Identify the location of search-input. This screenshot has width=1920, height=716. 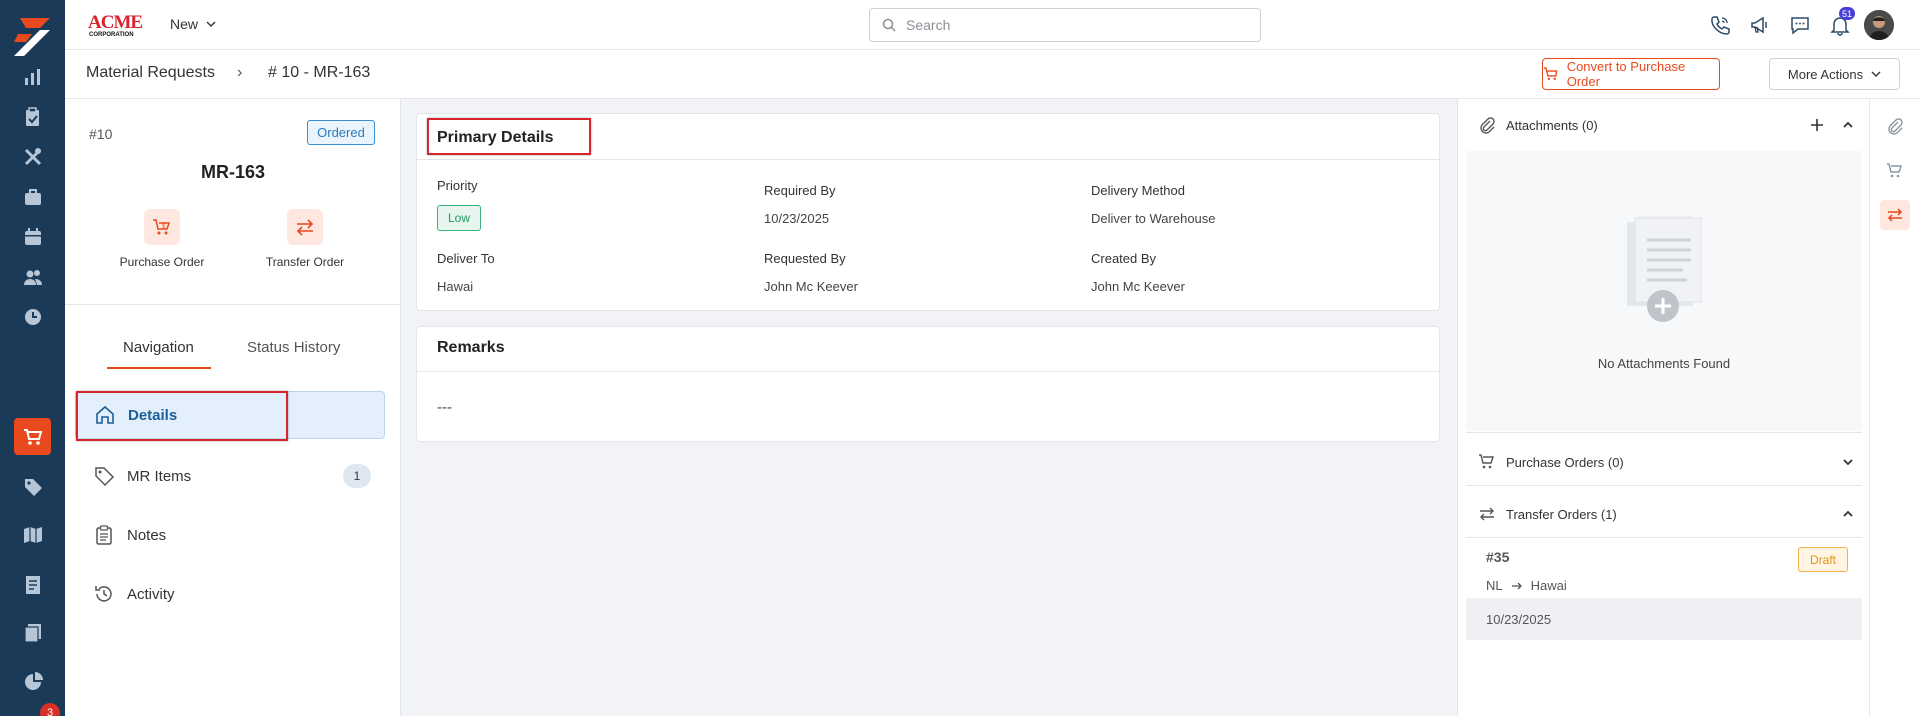
(1071, 25).